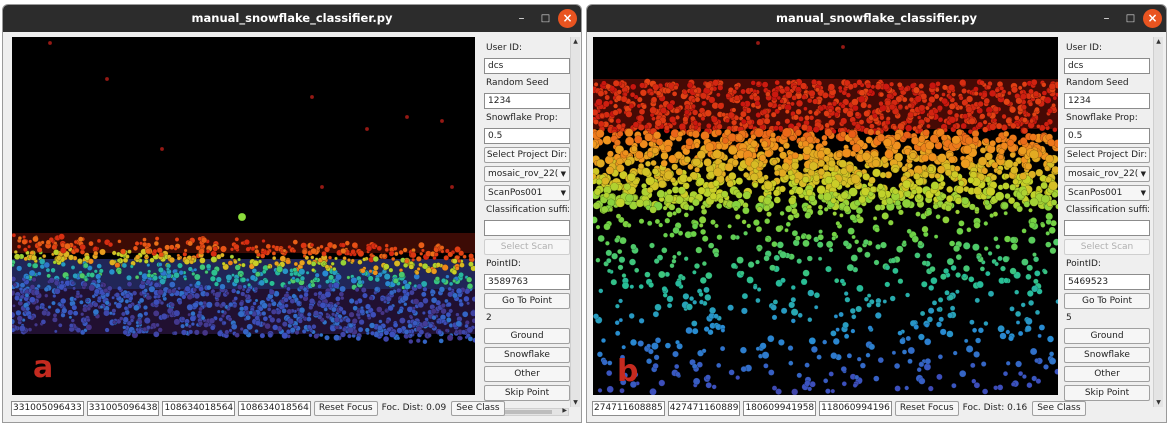  I want to click on coord-field-1: 331005096433, so click(47, 408).